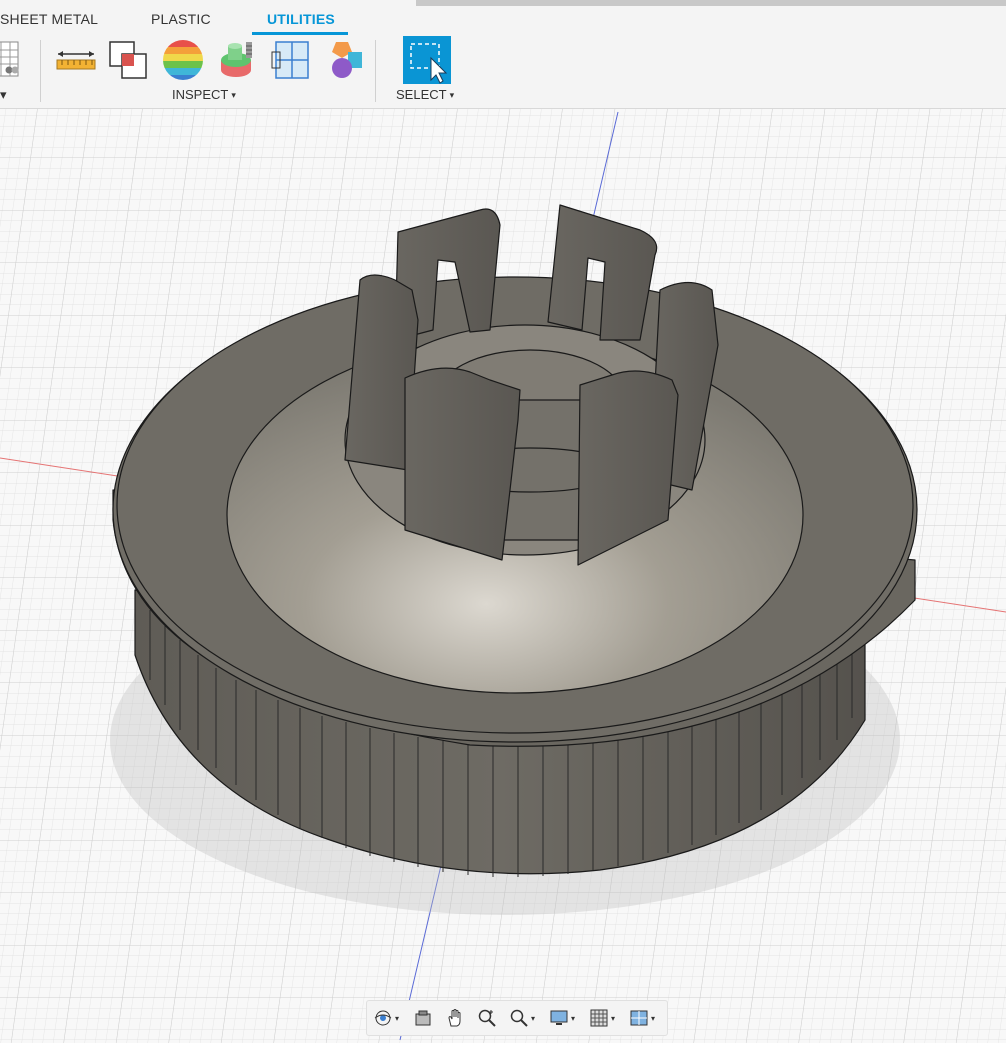  What do you see at coordinates (455, 1018) in the screenshot?
I see `pan-icon` at bounding box center [455, 1018].